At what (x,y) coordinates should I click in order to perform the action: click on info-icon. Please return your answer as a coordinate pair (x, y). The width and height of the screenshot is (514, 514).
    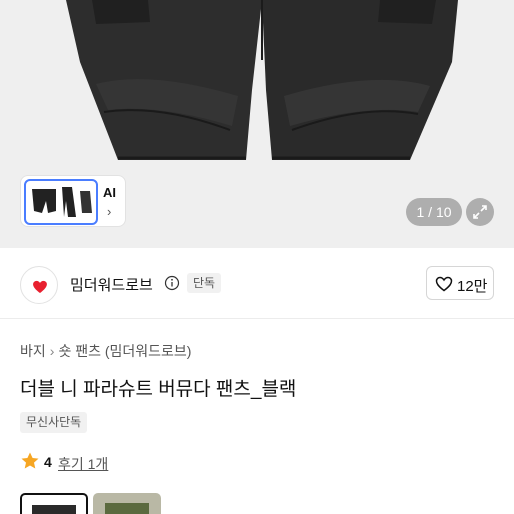
    Looking at the image, I should click on (172, 283).